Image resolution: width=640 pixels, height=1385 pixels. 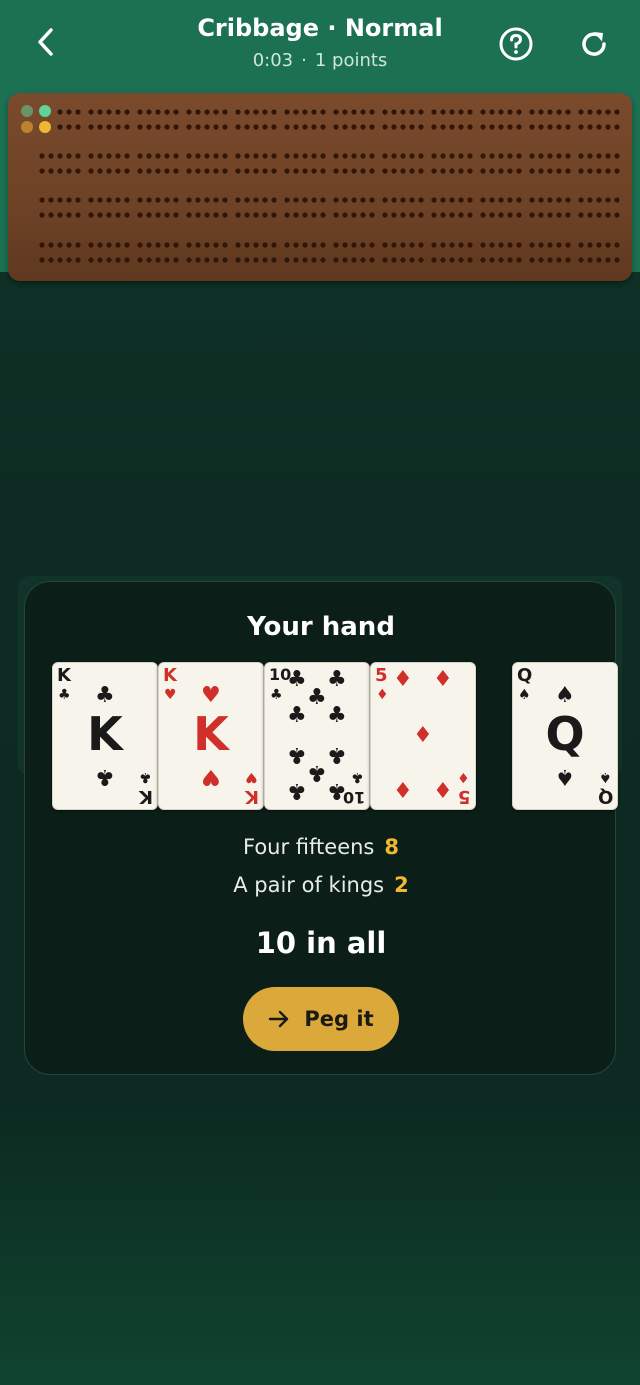 What do you see at coordinates (317, 736) in the screenshot?
I see `hand-card-3: 10 ♣ ♣ ♣ ♣ ♣ ♣ ♣ ♣ ♣ ♣ ♣ ♣ 10` at bounding box center [317, 736].